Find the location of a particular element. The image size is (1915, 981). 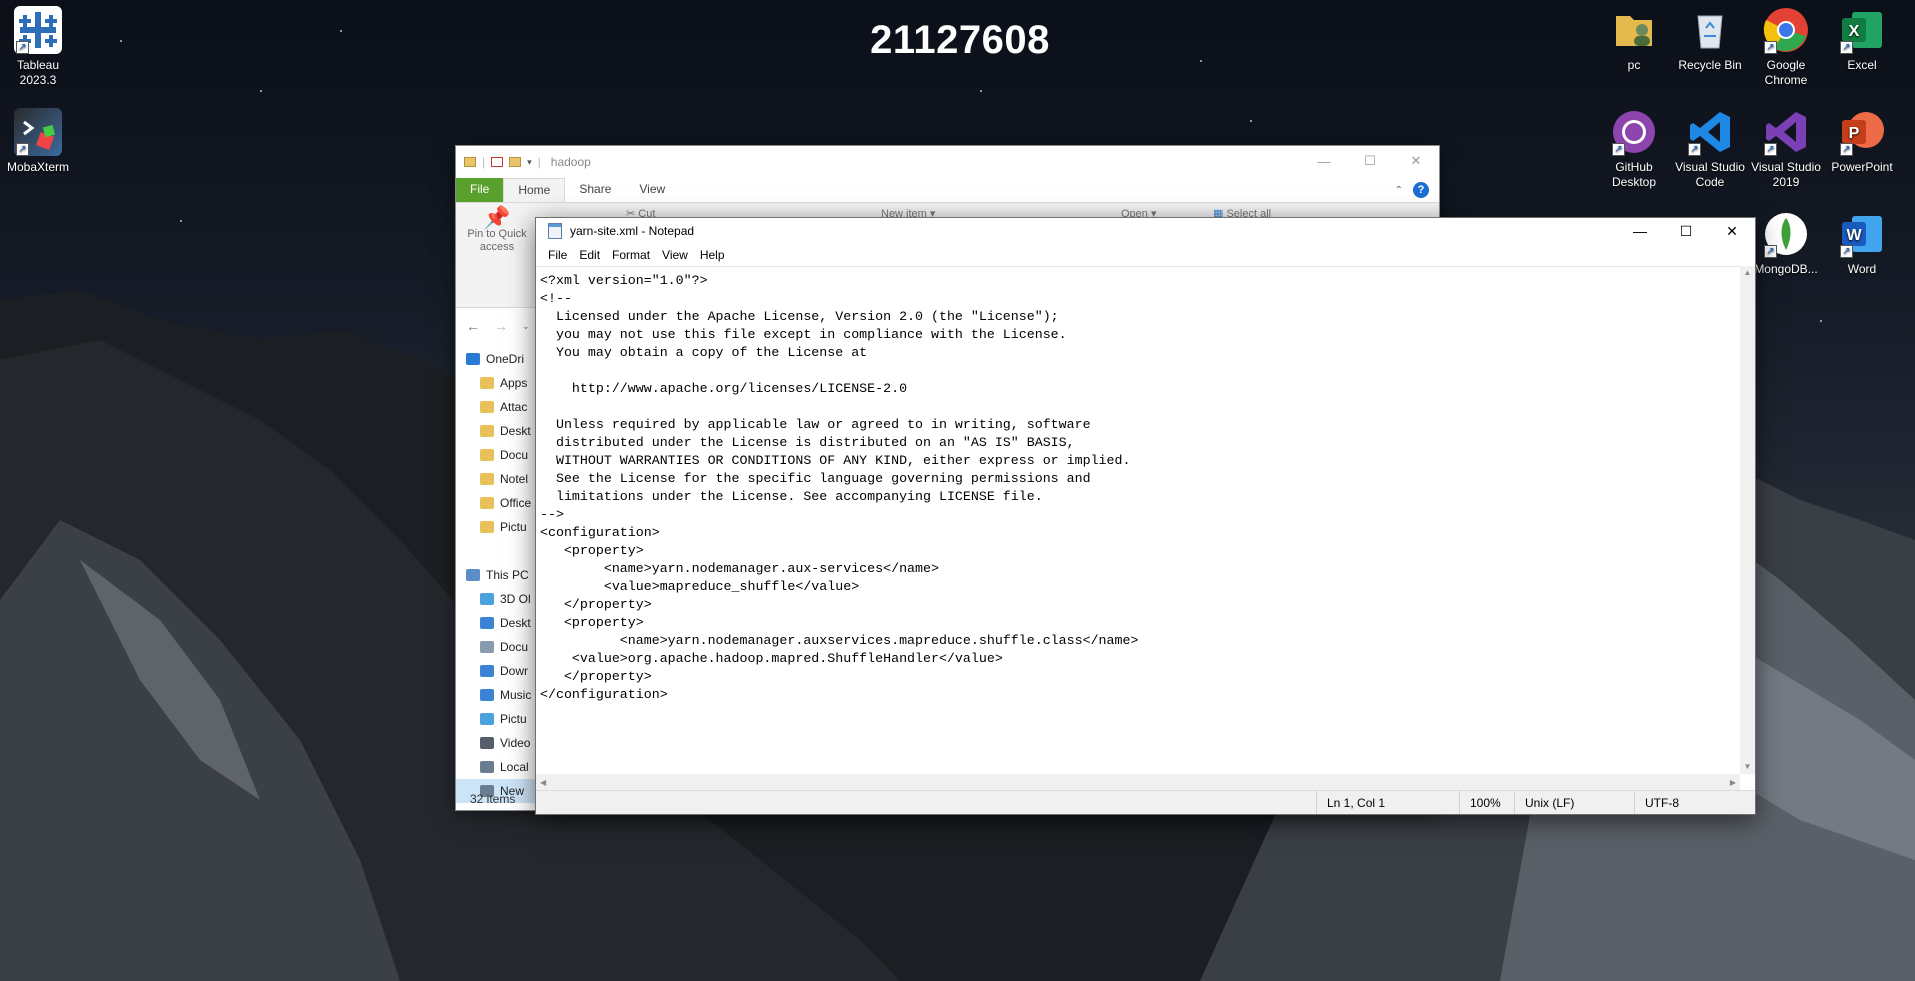

desktop-icon-tableau: ↗ Tableau 2023.3 is located at coordinates (38, 47).